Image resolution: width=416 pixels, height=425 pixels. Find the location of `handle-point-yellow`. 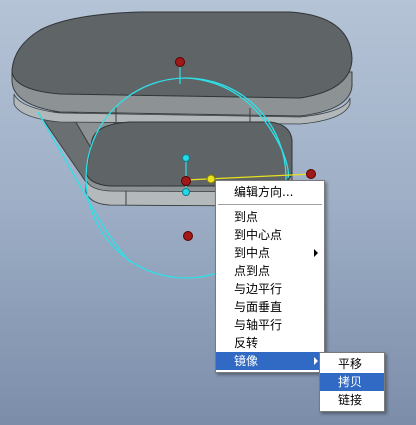

handle-point-yellow is located at coordinates (211, 179).